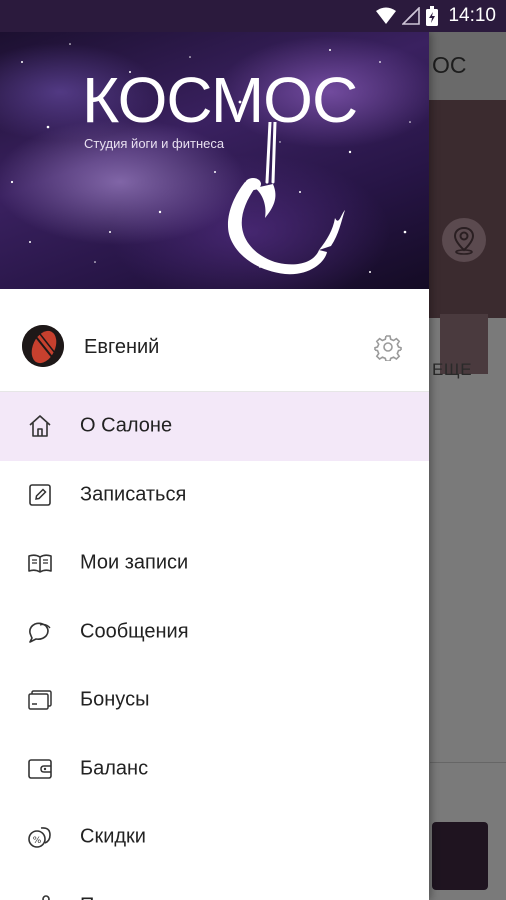 The width and height of the screenshot is (506, 900). I want to click on menu-label: Мои записи, so click(134, 562).